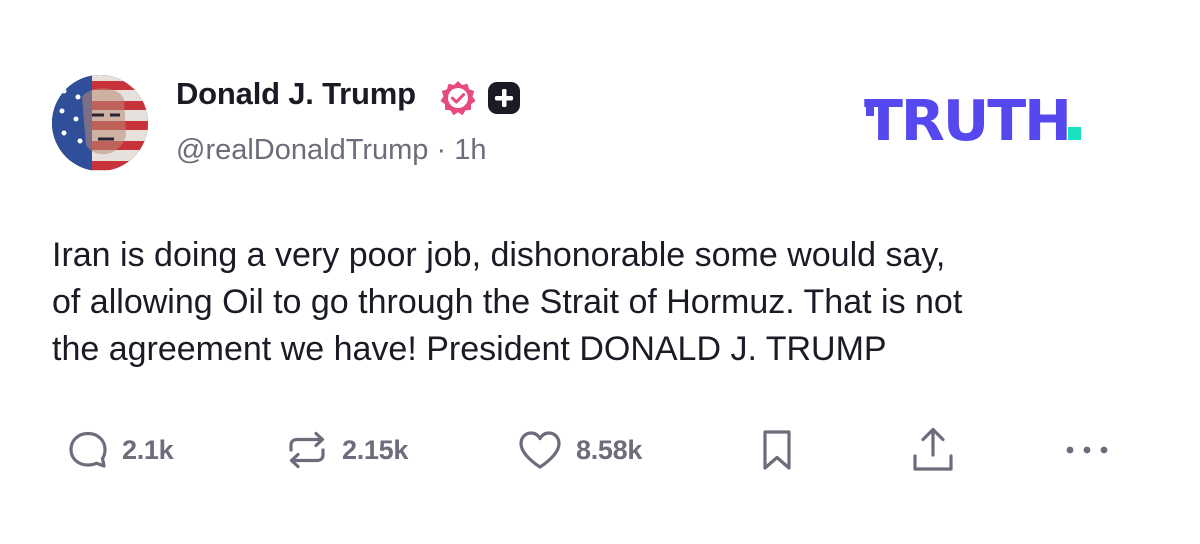  Describe the element at coordinates (540, 450) in the screenshot. I see `heart-icon` at that location.